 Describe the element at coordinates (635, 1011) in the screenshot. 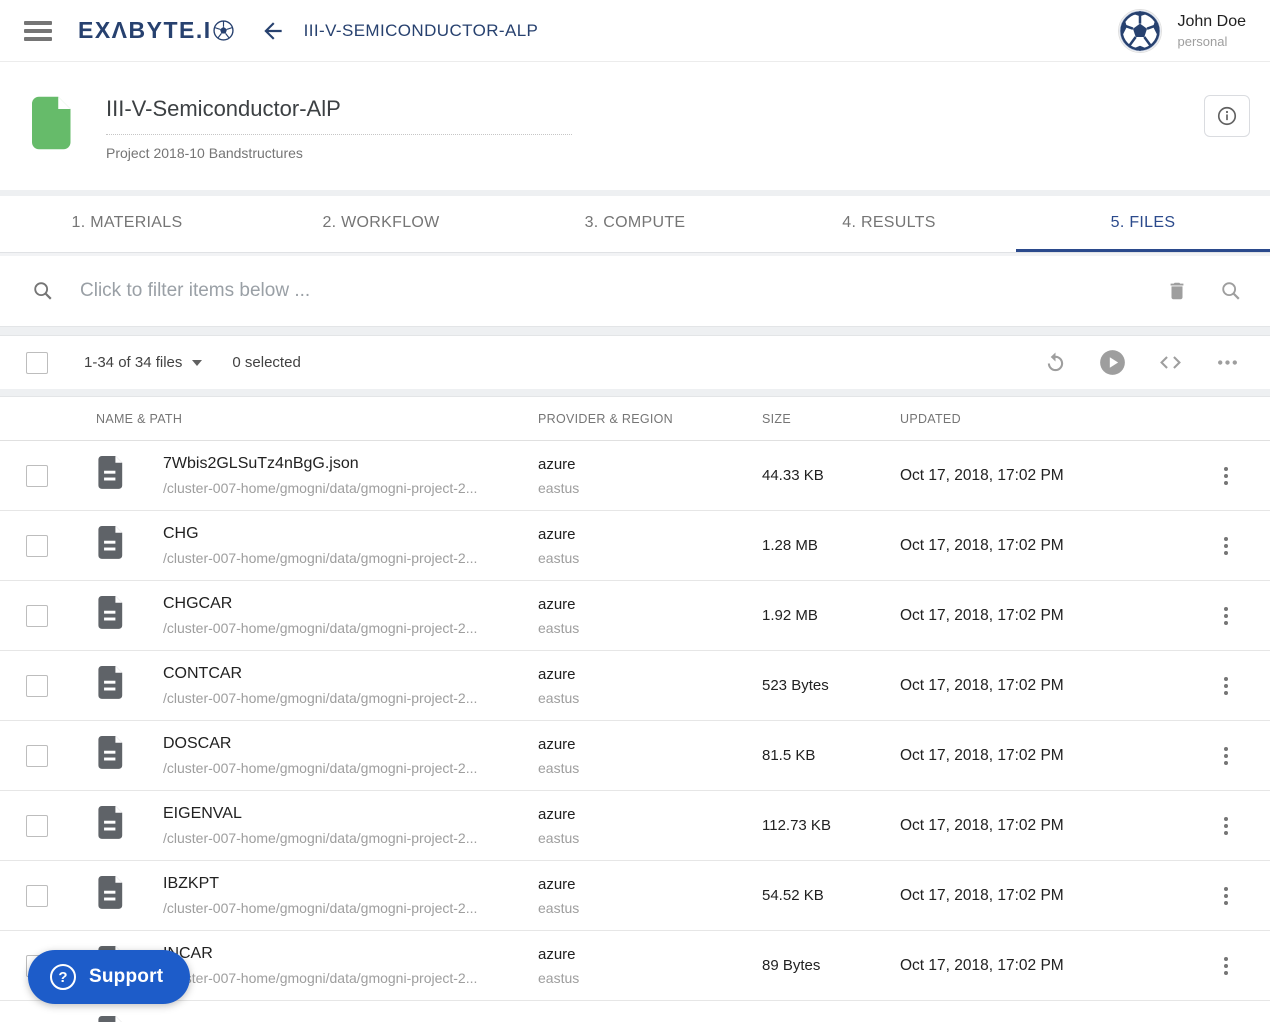

I see `table-row: KPOINTS` at that location.